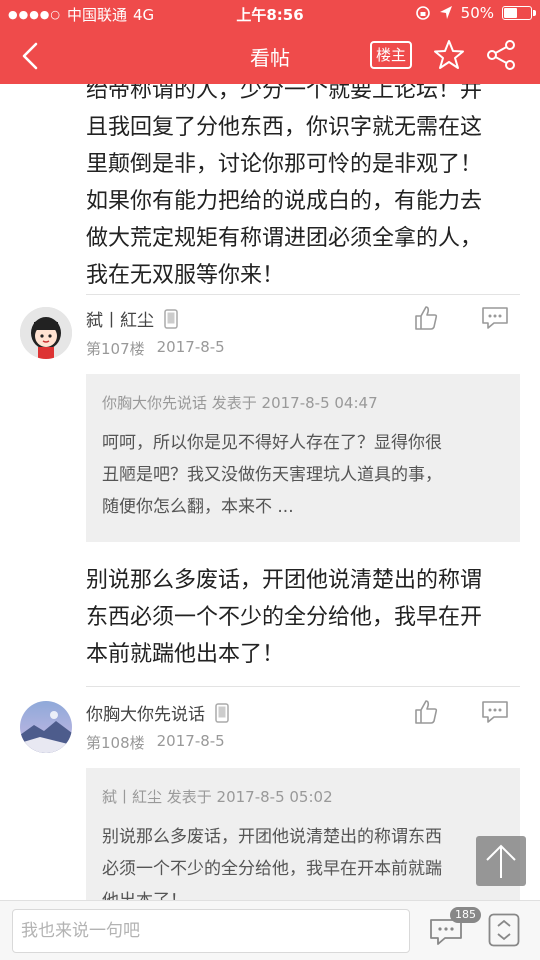 Image resolution: width=540 pixels, height=960 pixels. I want to click on text-line: 东西必须一个不少的全分给他，我早在开, so click(284, 617).